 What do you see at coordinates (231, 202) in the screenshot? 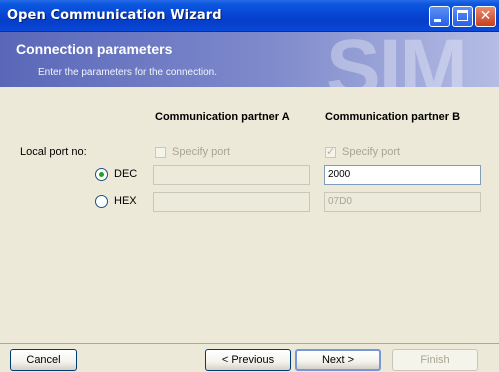
I see `partner-a-hex-input` at bounding box center [231, 202].